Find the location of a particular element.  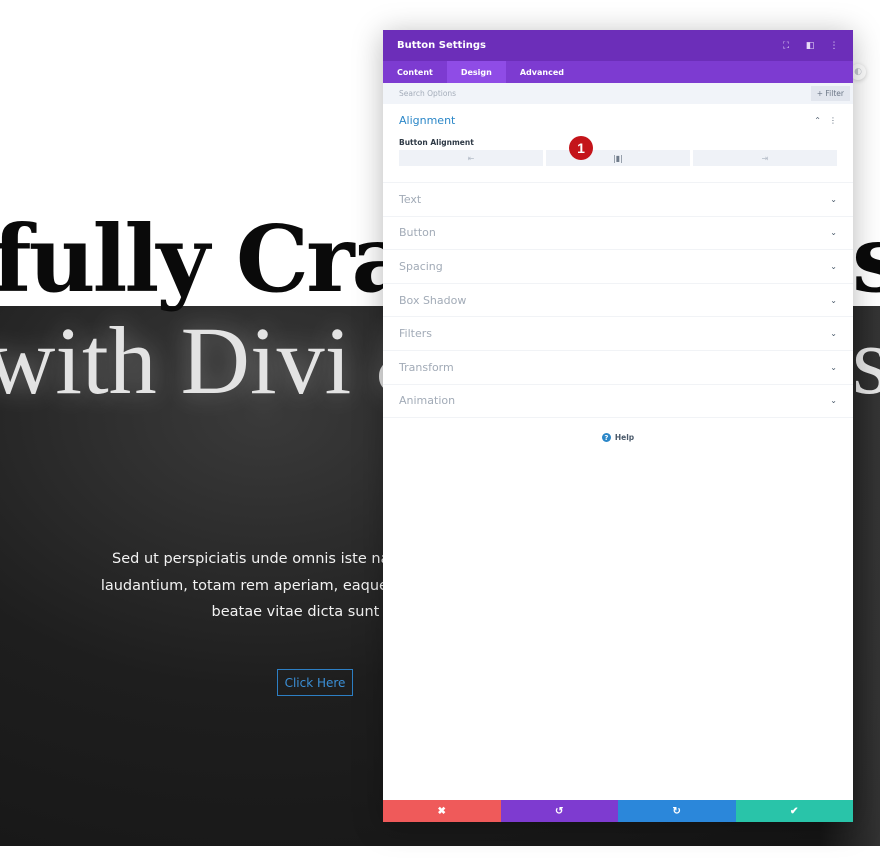

modal-title: Button Settings is located at coordinates (441, 45).